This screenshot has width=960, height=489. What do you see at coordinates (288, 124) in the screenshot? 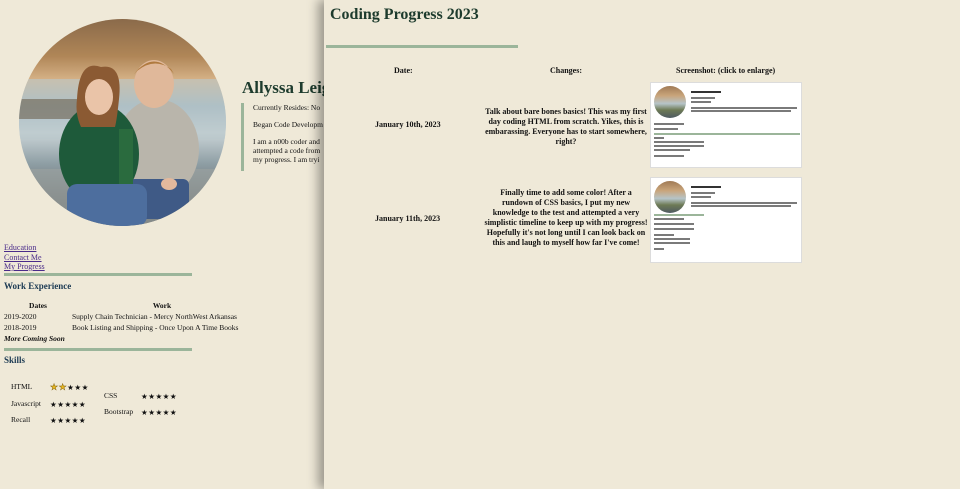
I see `bio-began: Began Code Developm` at bounding box center [288, 124].